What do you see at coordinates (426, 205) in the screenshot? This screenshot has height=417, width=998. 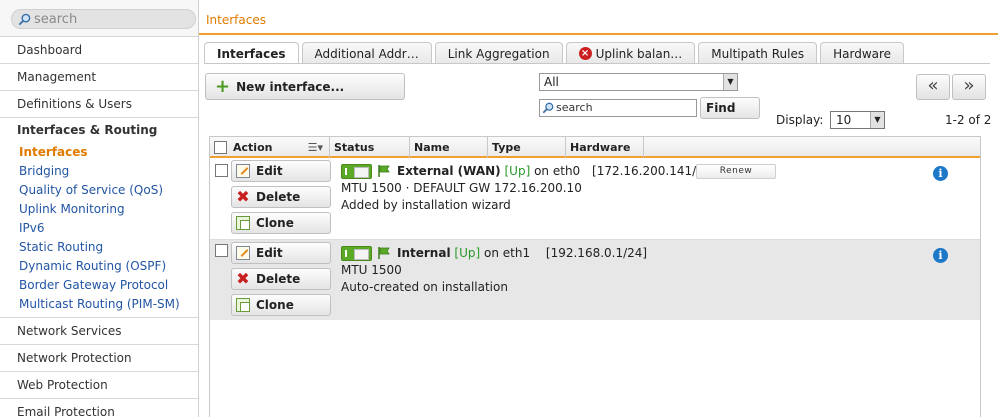 I see `interface-comment: Added by installation wizard` at bounding box center [426, 205].